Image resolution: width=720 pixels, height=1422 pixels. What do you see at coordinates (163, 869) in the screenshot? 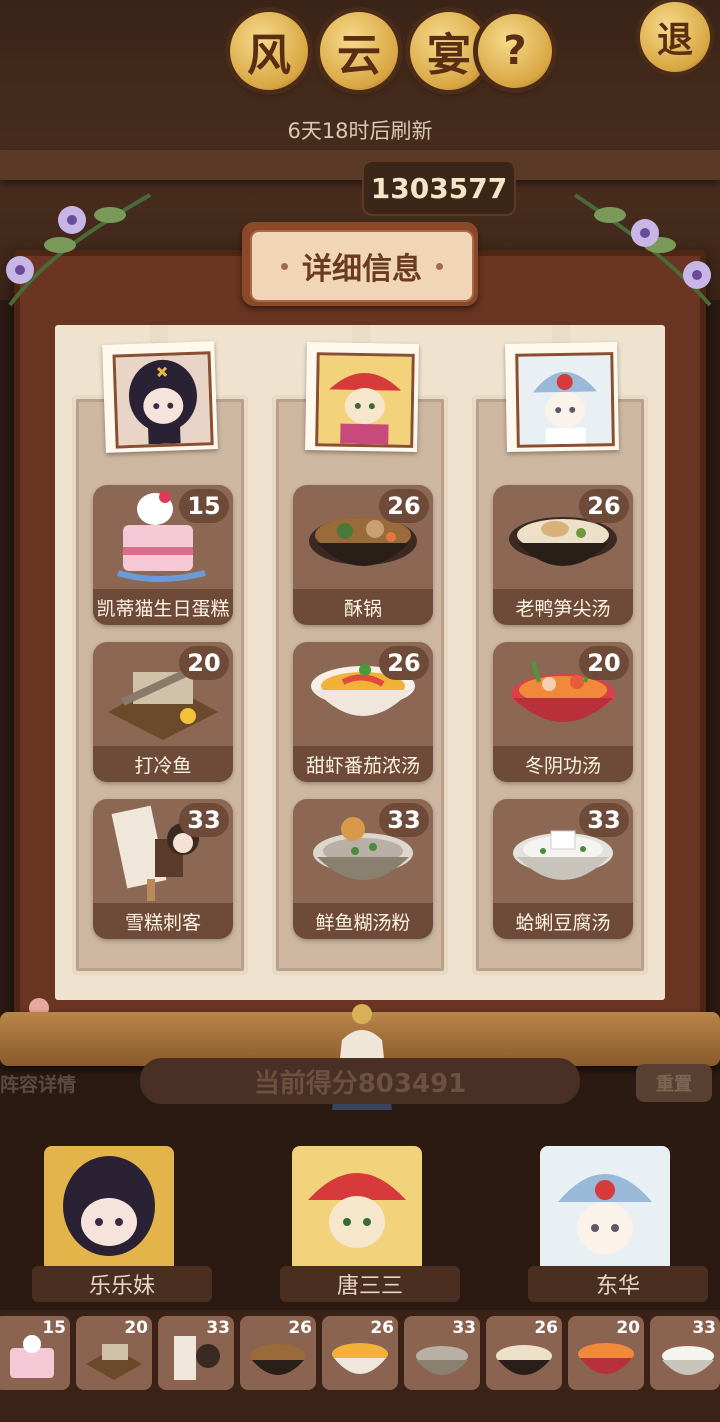
I see `dish-card: 33 雪糕刺客` at bounding box center [163, 869].